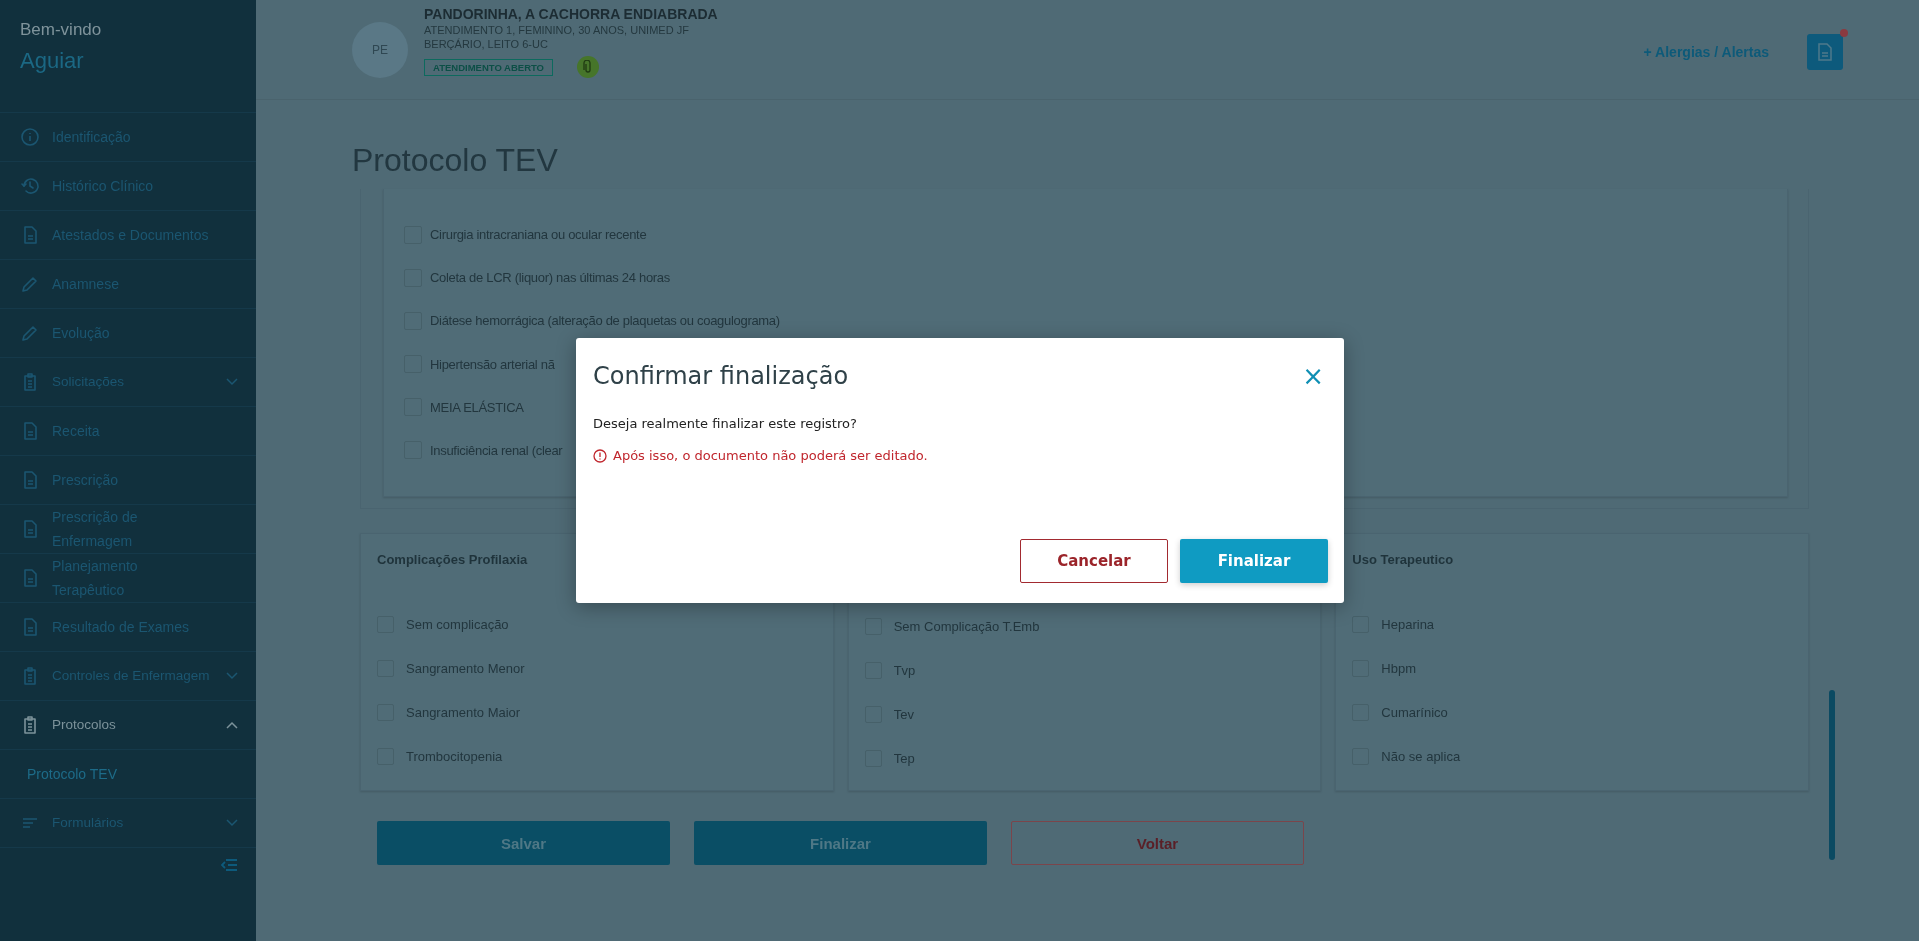 The height and width of the screenshot is (941, 1919). I want to click on close-button: ×, so click(1313, 376).